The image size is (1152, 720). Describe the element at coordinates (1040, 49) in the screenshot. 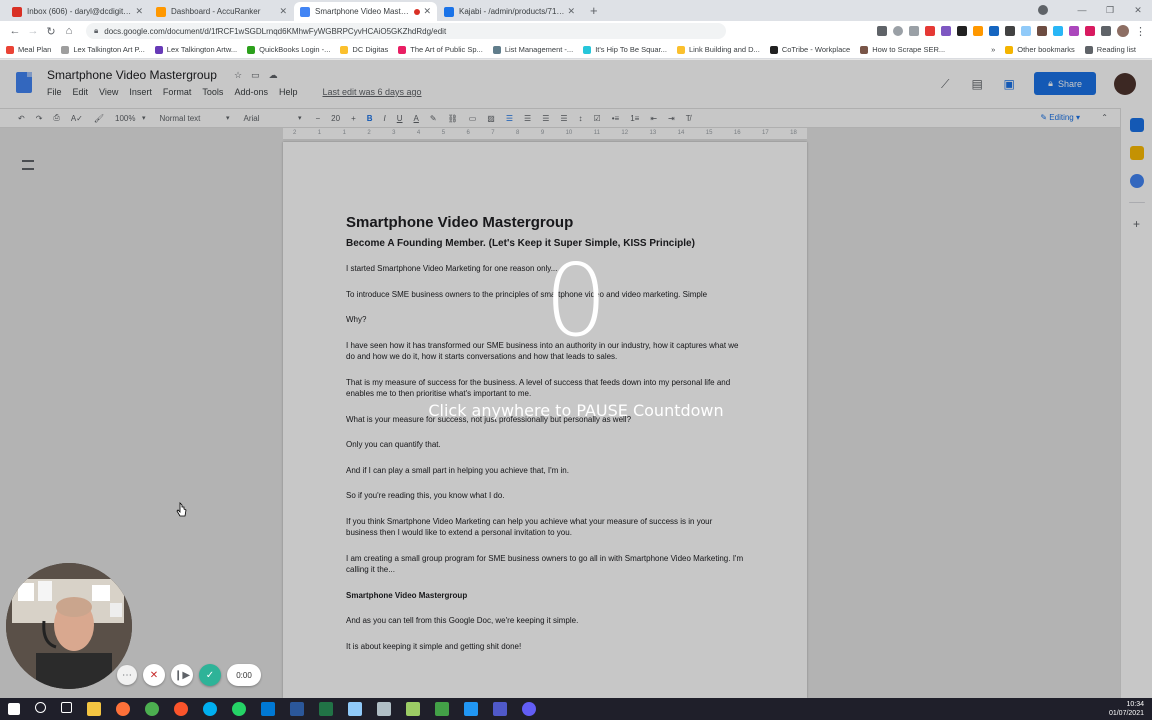

I see `other-bookmarks: Other bookmarks` at that location.